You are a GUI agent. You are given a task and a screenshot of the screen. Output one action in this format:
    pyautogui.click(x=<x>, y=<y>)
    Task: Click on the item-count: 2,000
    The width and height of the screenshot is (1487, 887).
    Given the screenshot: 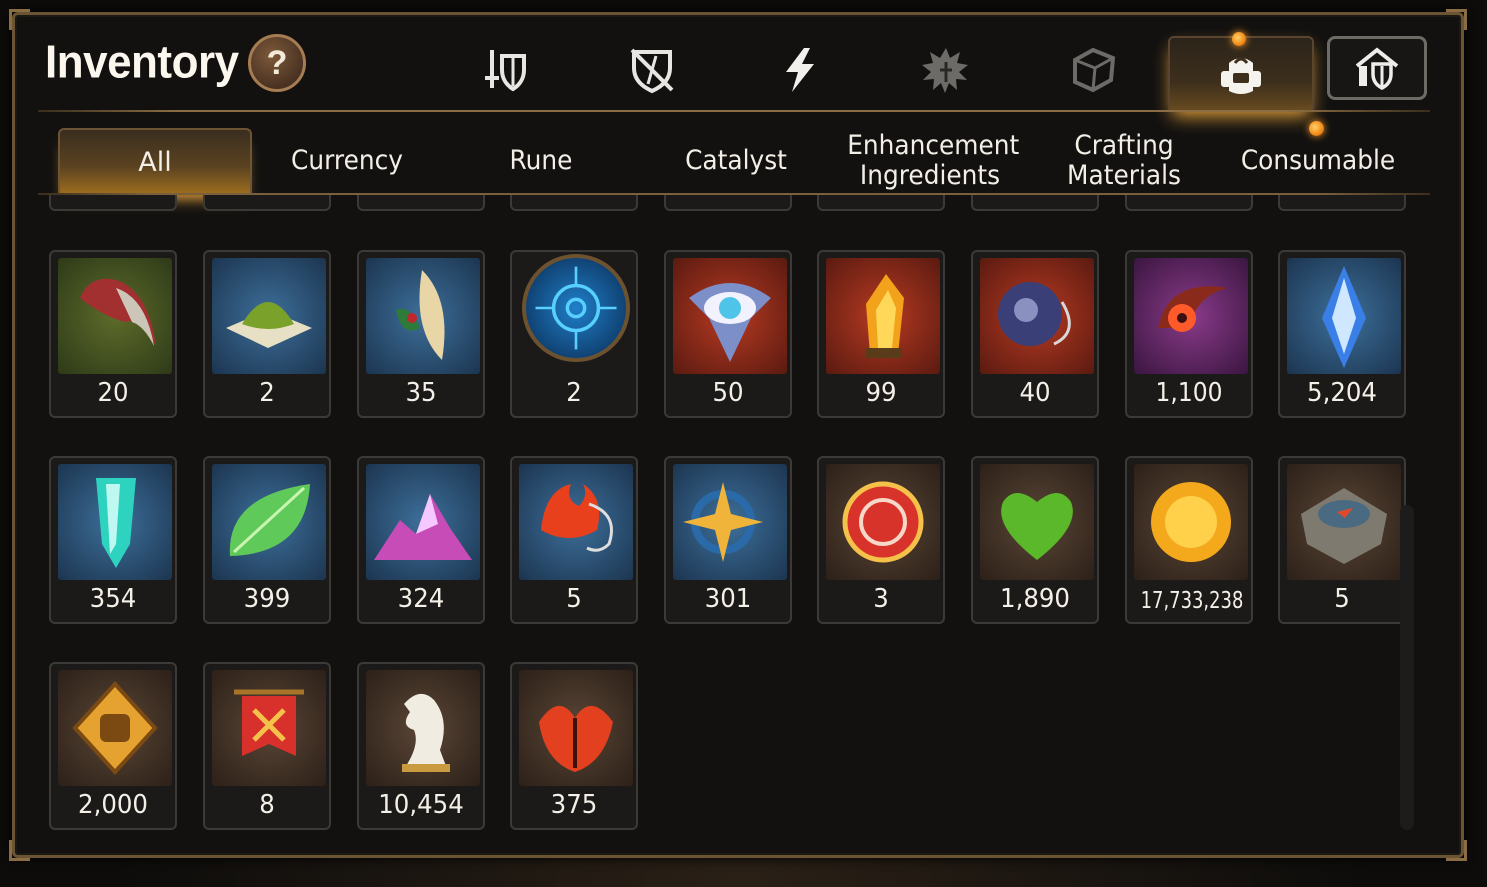 What is the action you would take?
    pyautogui.click(x=113, y=805)
    